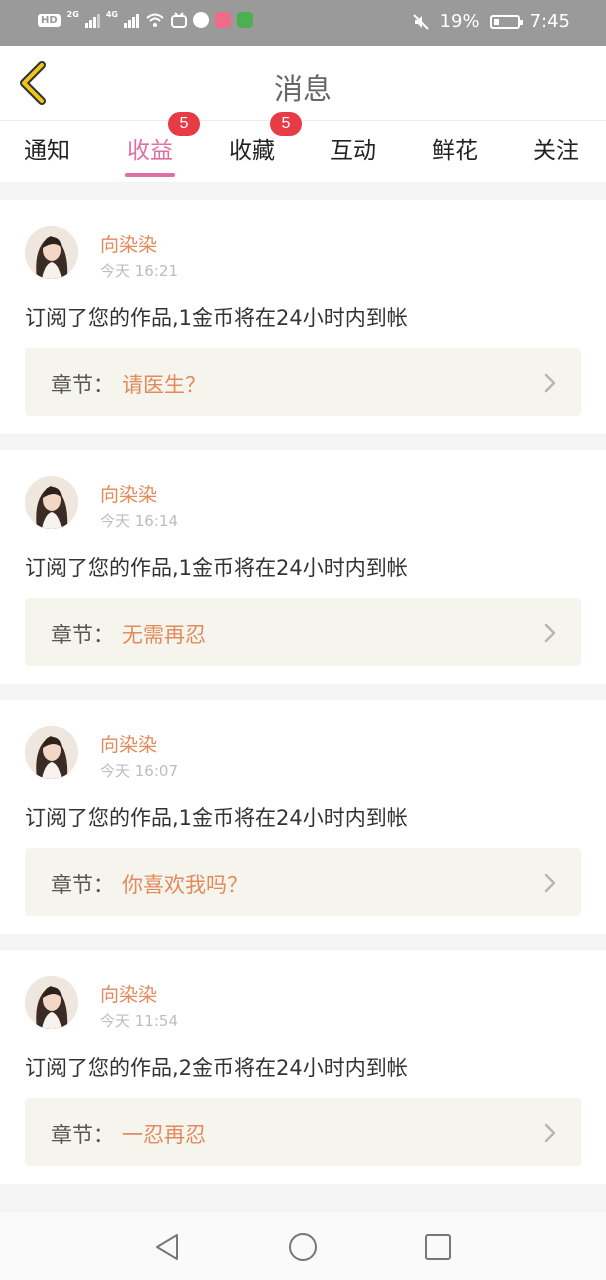 The image size is (606, 1280). I want to click on tab-notifications: 通知, so click(47, 148).